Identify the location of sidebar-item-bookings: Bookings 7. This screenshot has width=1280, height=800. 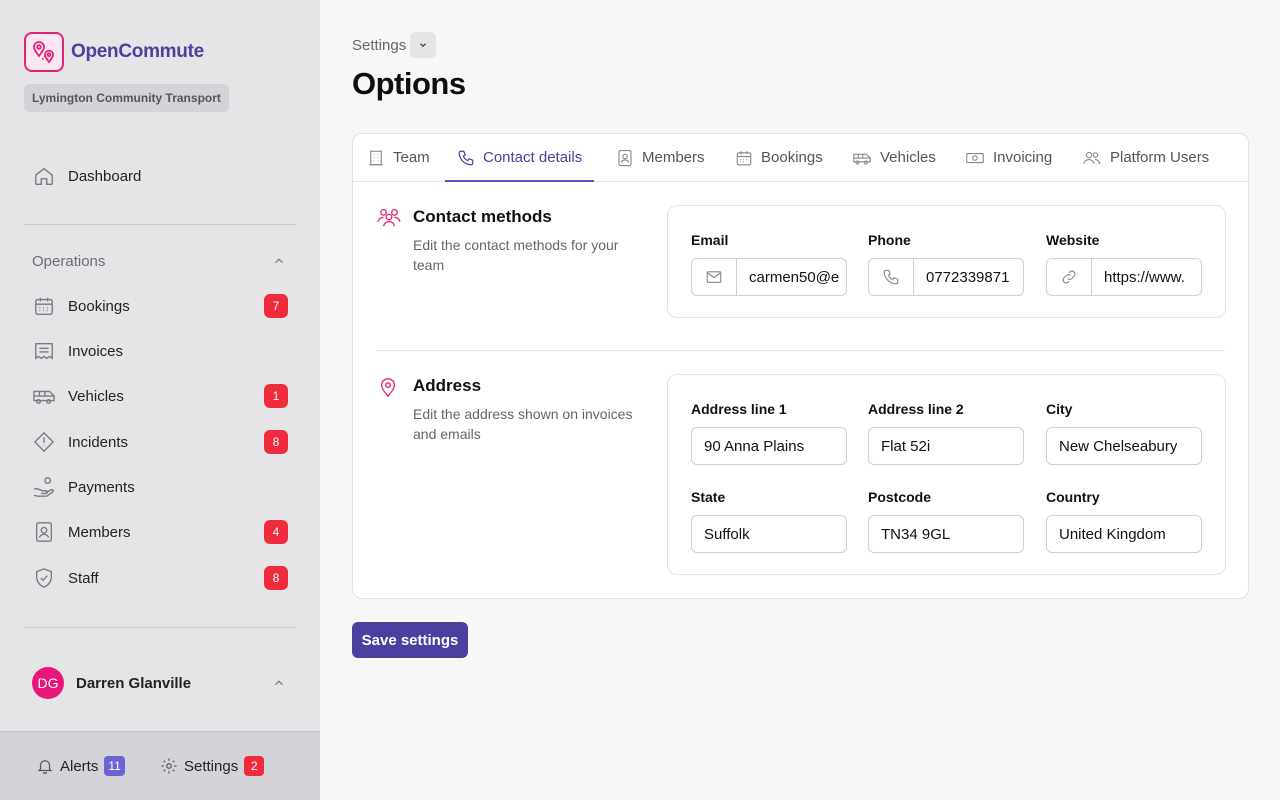
(160, 306).